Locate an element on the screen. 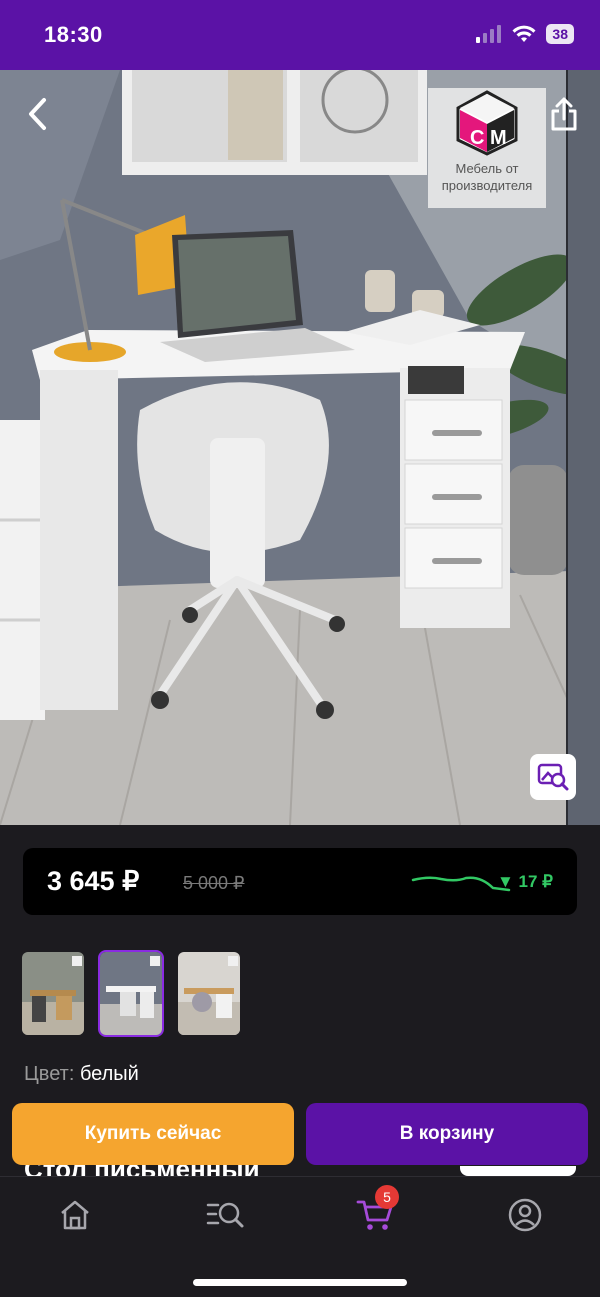 Image resolution: width=600 pixels, height=1297 pixels. tab-home is located at coordinates (75, 1215).